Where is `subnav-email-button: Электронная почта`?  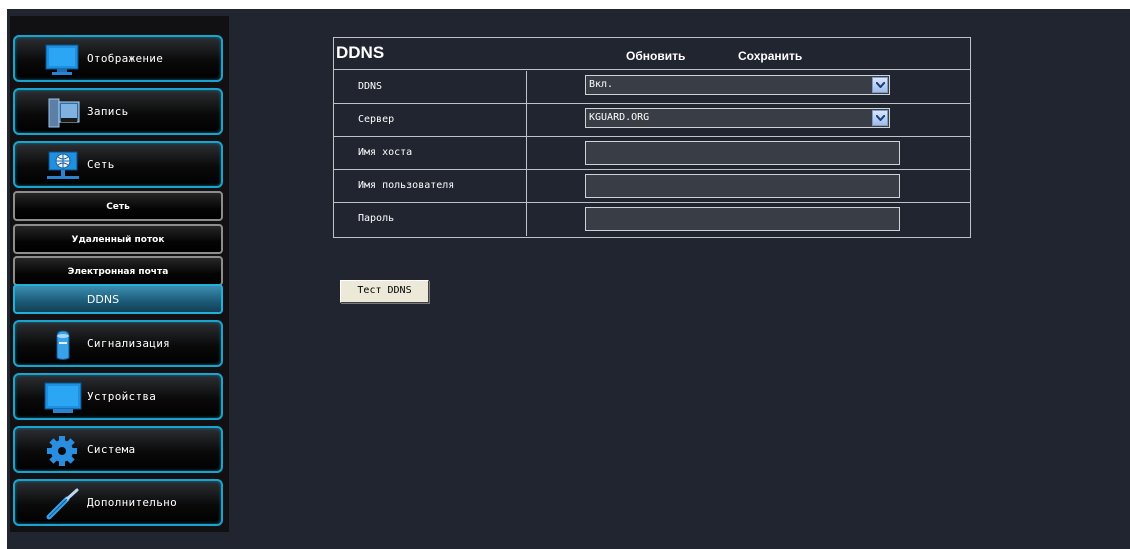
subnav-email-button: Электронная почта is located at coordinates (118, 271).